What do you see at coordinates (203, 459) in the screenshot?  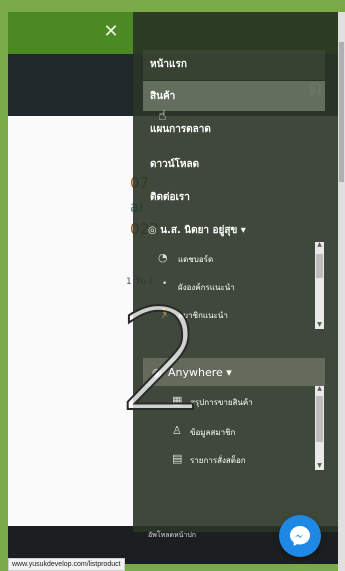 I see `submenu-stock-orders: ▤ รายการสั่งสต็อก` at bounding box center [203, 459].